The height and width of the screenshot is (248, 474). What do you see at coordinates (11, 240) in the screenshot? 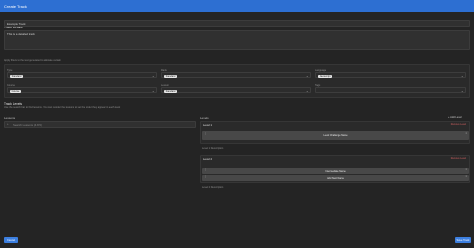
I see `cancel-button: Cancel` at bounding box center [11, 240].